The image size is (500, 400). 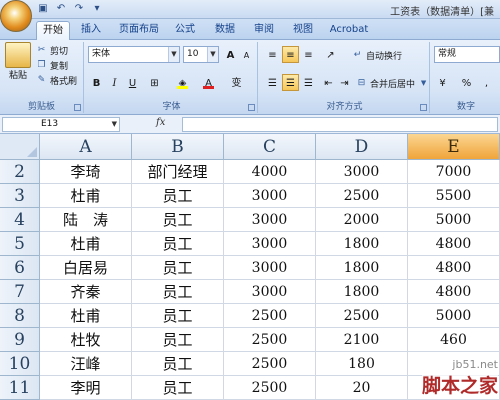 What do you see at coordinates (454, 244) in the screenshot?
I see `cell-e-5: 4800` at bounding box center [454, 244].